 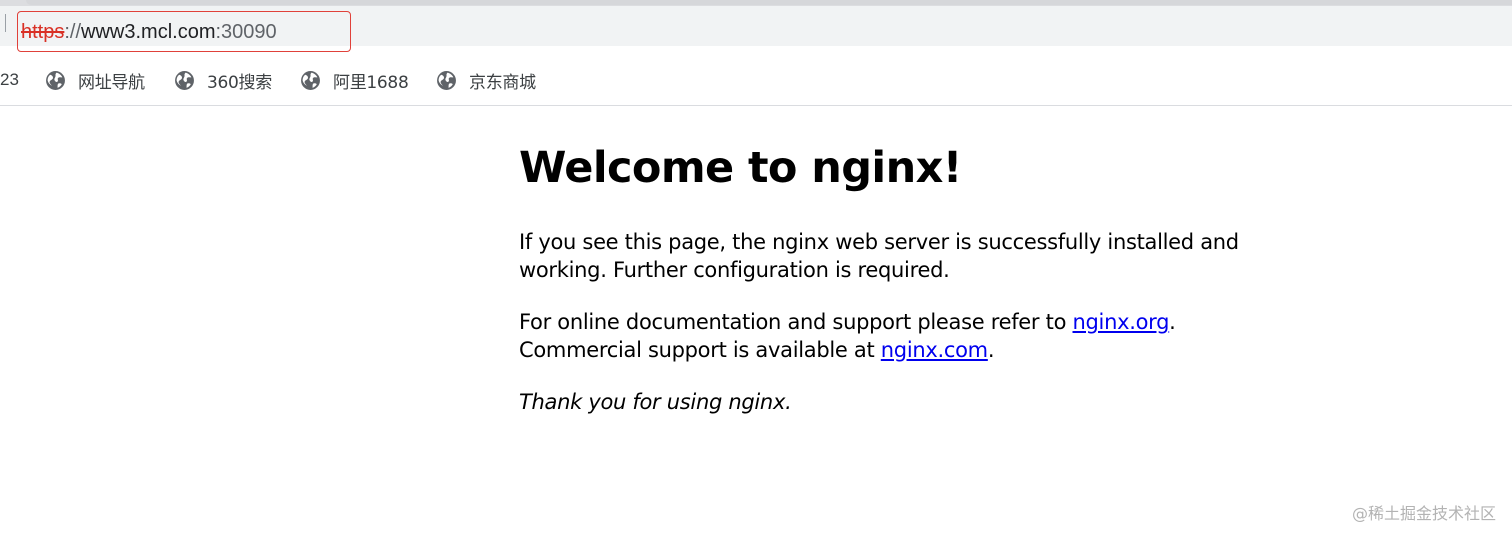 What do you see at coordinates (756, 105) in the screenshot?
I see `bookmarks-bar-border` at bounding box center [756, 105].